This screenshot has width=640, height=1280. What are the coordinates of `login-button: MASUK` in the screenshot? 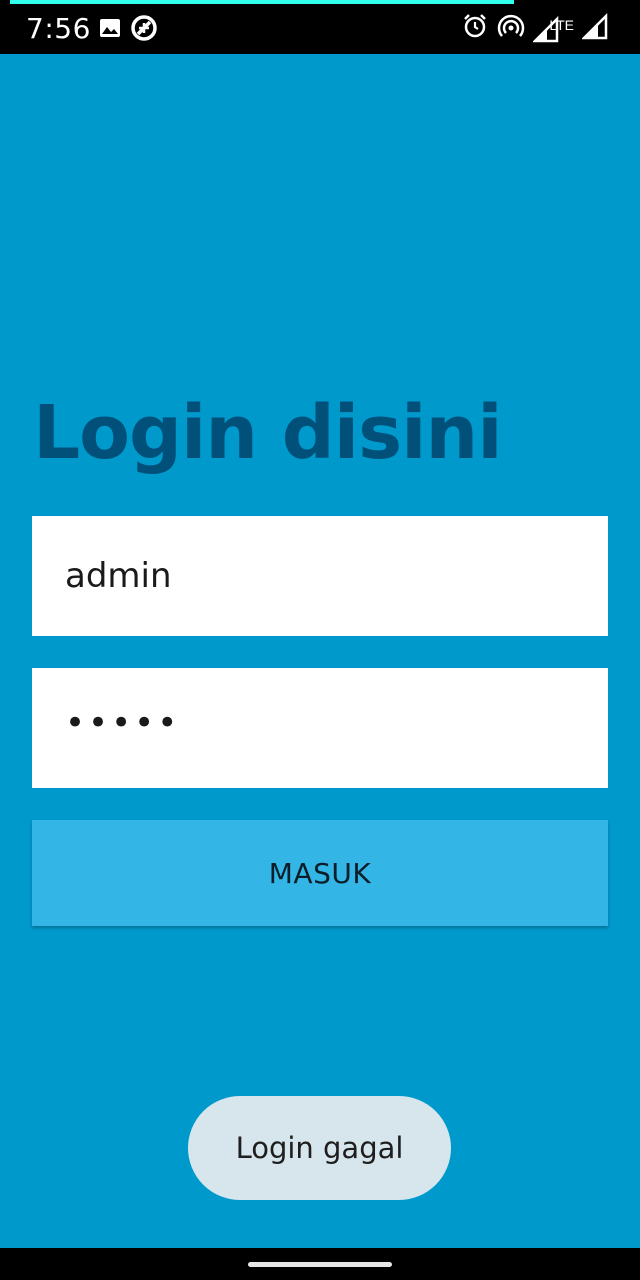 It's located at (320, 873).